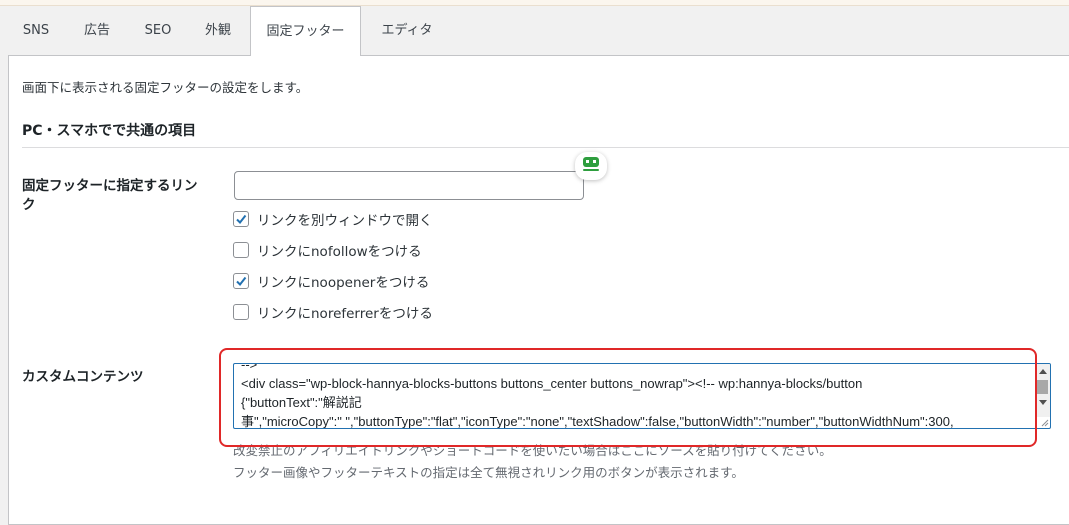 The image size is (1069, 525). What do you see at coordinates (305, 31) in the screenshot?
I see `tab-fixed-footer: 固定フッター` at bounding box center [305, 31].